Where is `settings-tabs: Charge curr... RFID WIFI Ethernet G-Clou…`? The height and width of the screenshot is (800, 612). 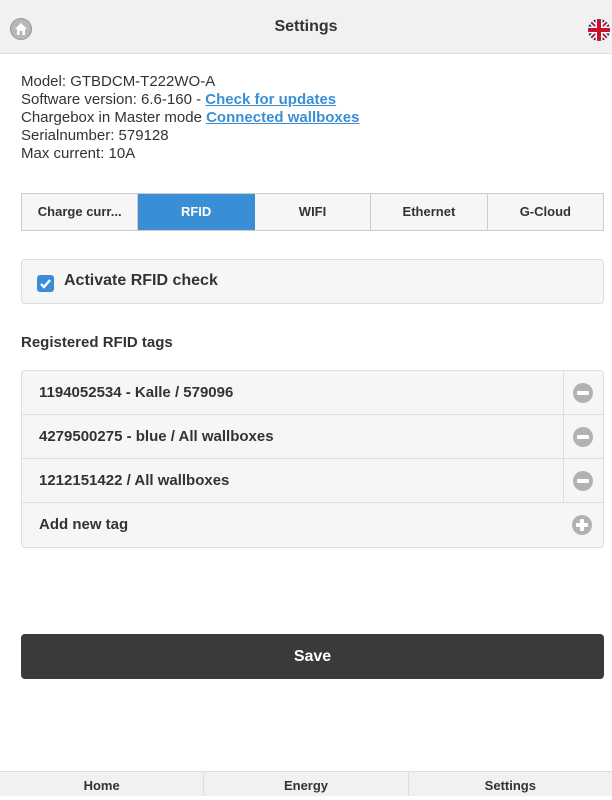 settings-tabs: Charge curr... RFID WIFI Ethernet G-Clou… is located at coordinates (312, 212).